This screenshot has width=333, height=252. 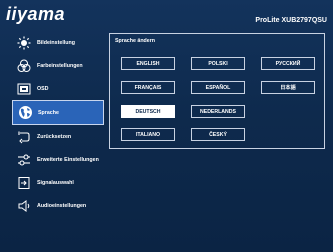 What do you see at coordinates (24, 160) in the screenshot?
I see `sliders-icon` at bounding box center [24, 160].